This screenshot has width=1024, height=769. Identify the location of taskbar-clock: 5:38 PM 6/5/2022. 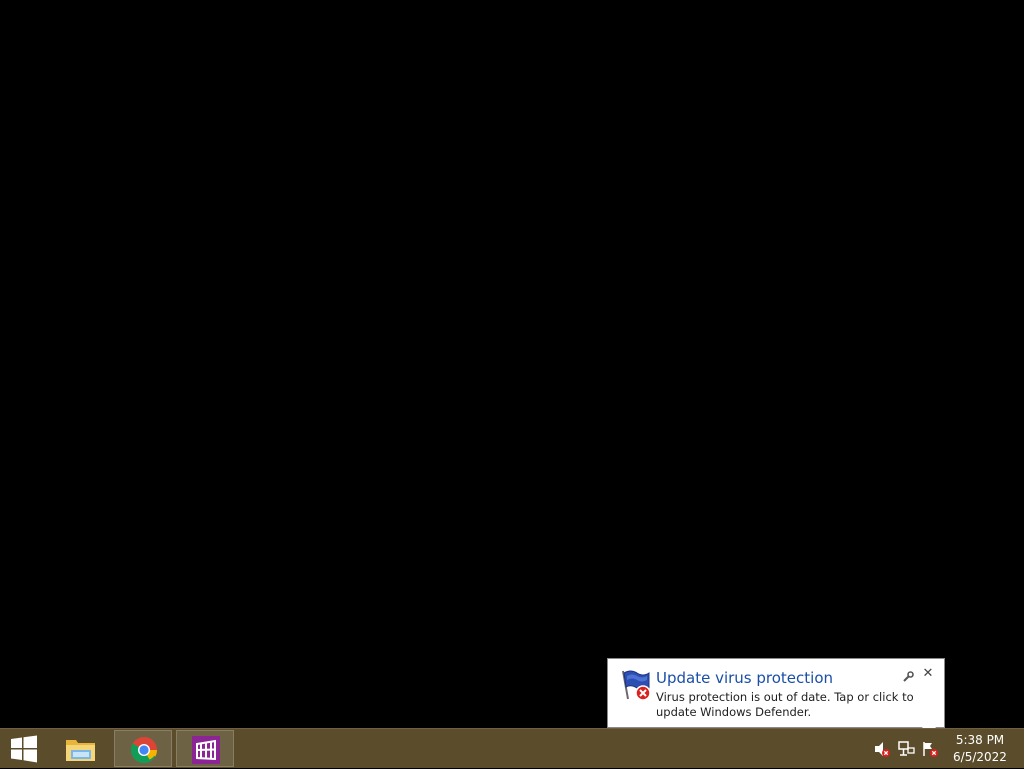
(980, 749).